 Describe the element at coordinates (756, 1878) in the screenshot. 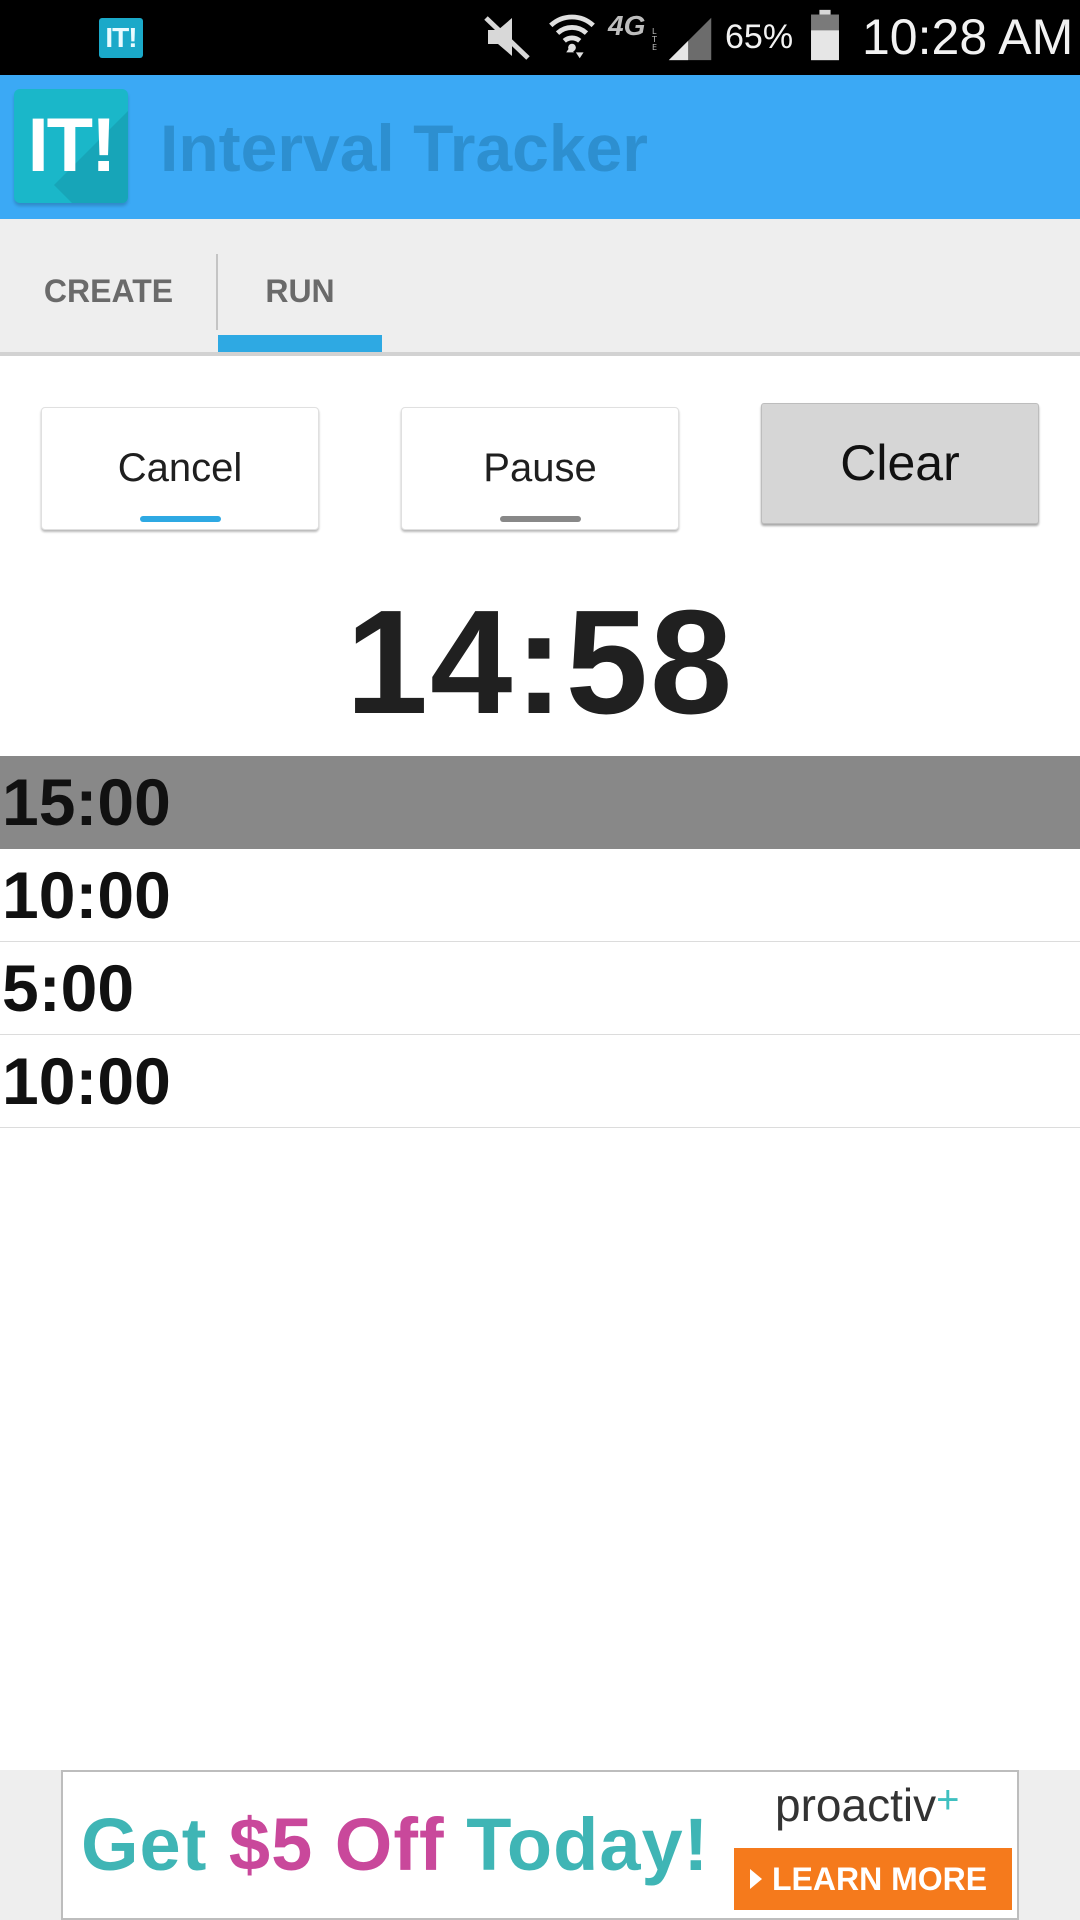

I see `play-arrow-icon` at that location.